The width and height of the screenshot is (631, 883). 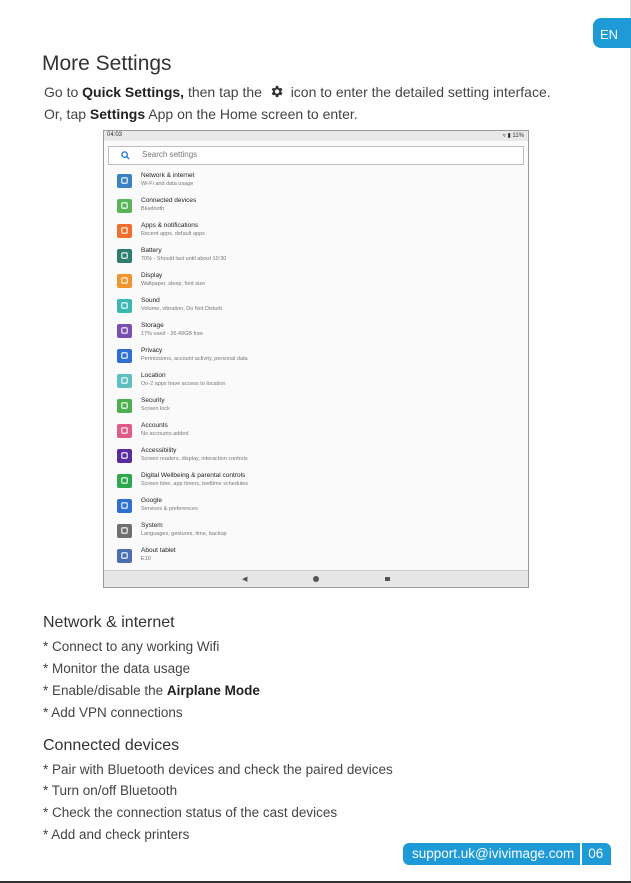 What do you see at coordinates (158, 550) in the screenshot?
I see `settings-item-label: About tablet` at bounding box center [158, 550].